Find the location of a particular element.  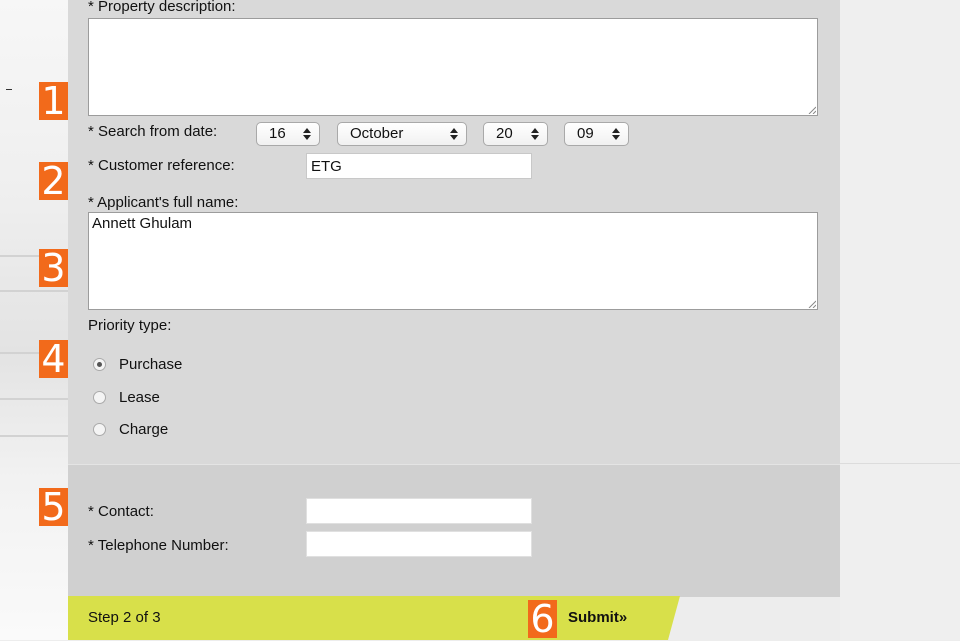

contact-label: * Contact: is located at coordinates (121, 511).